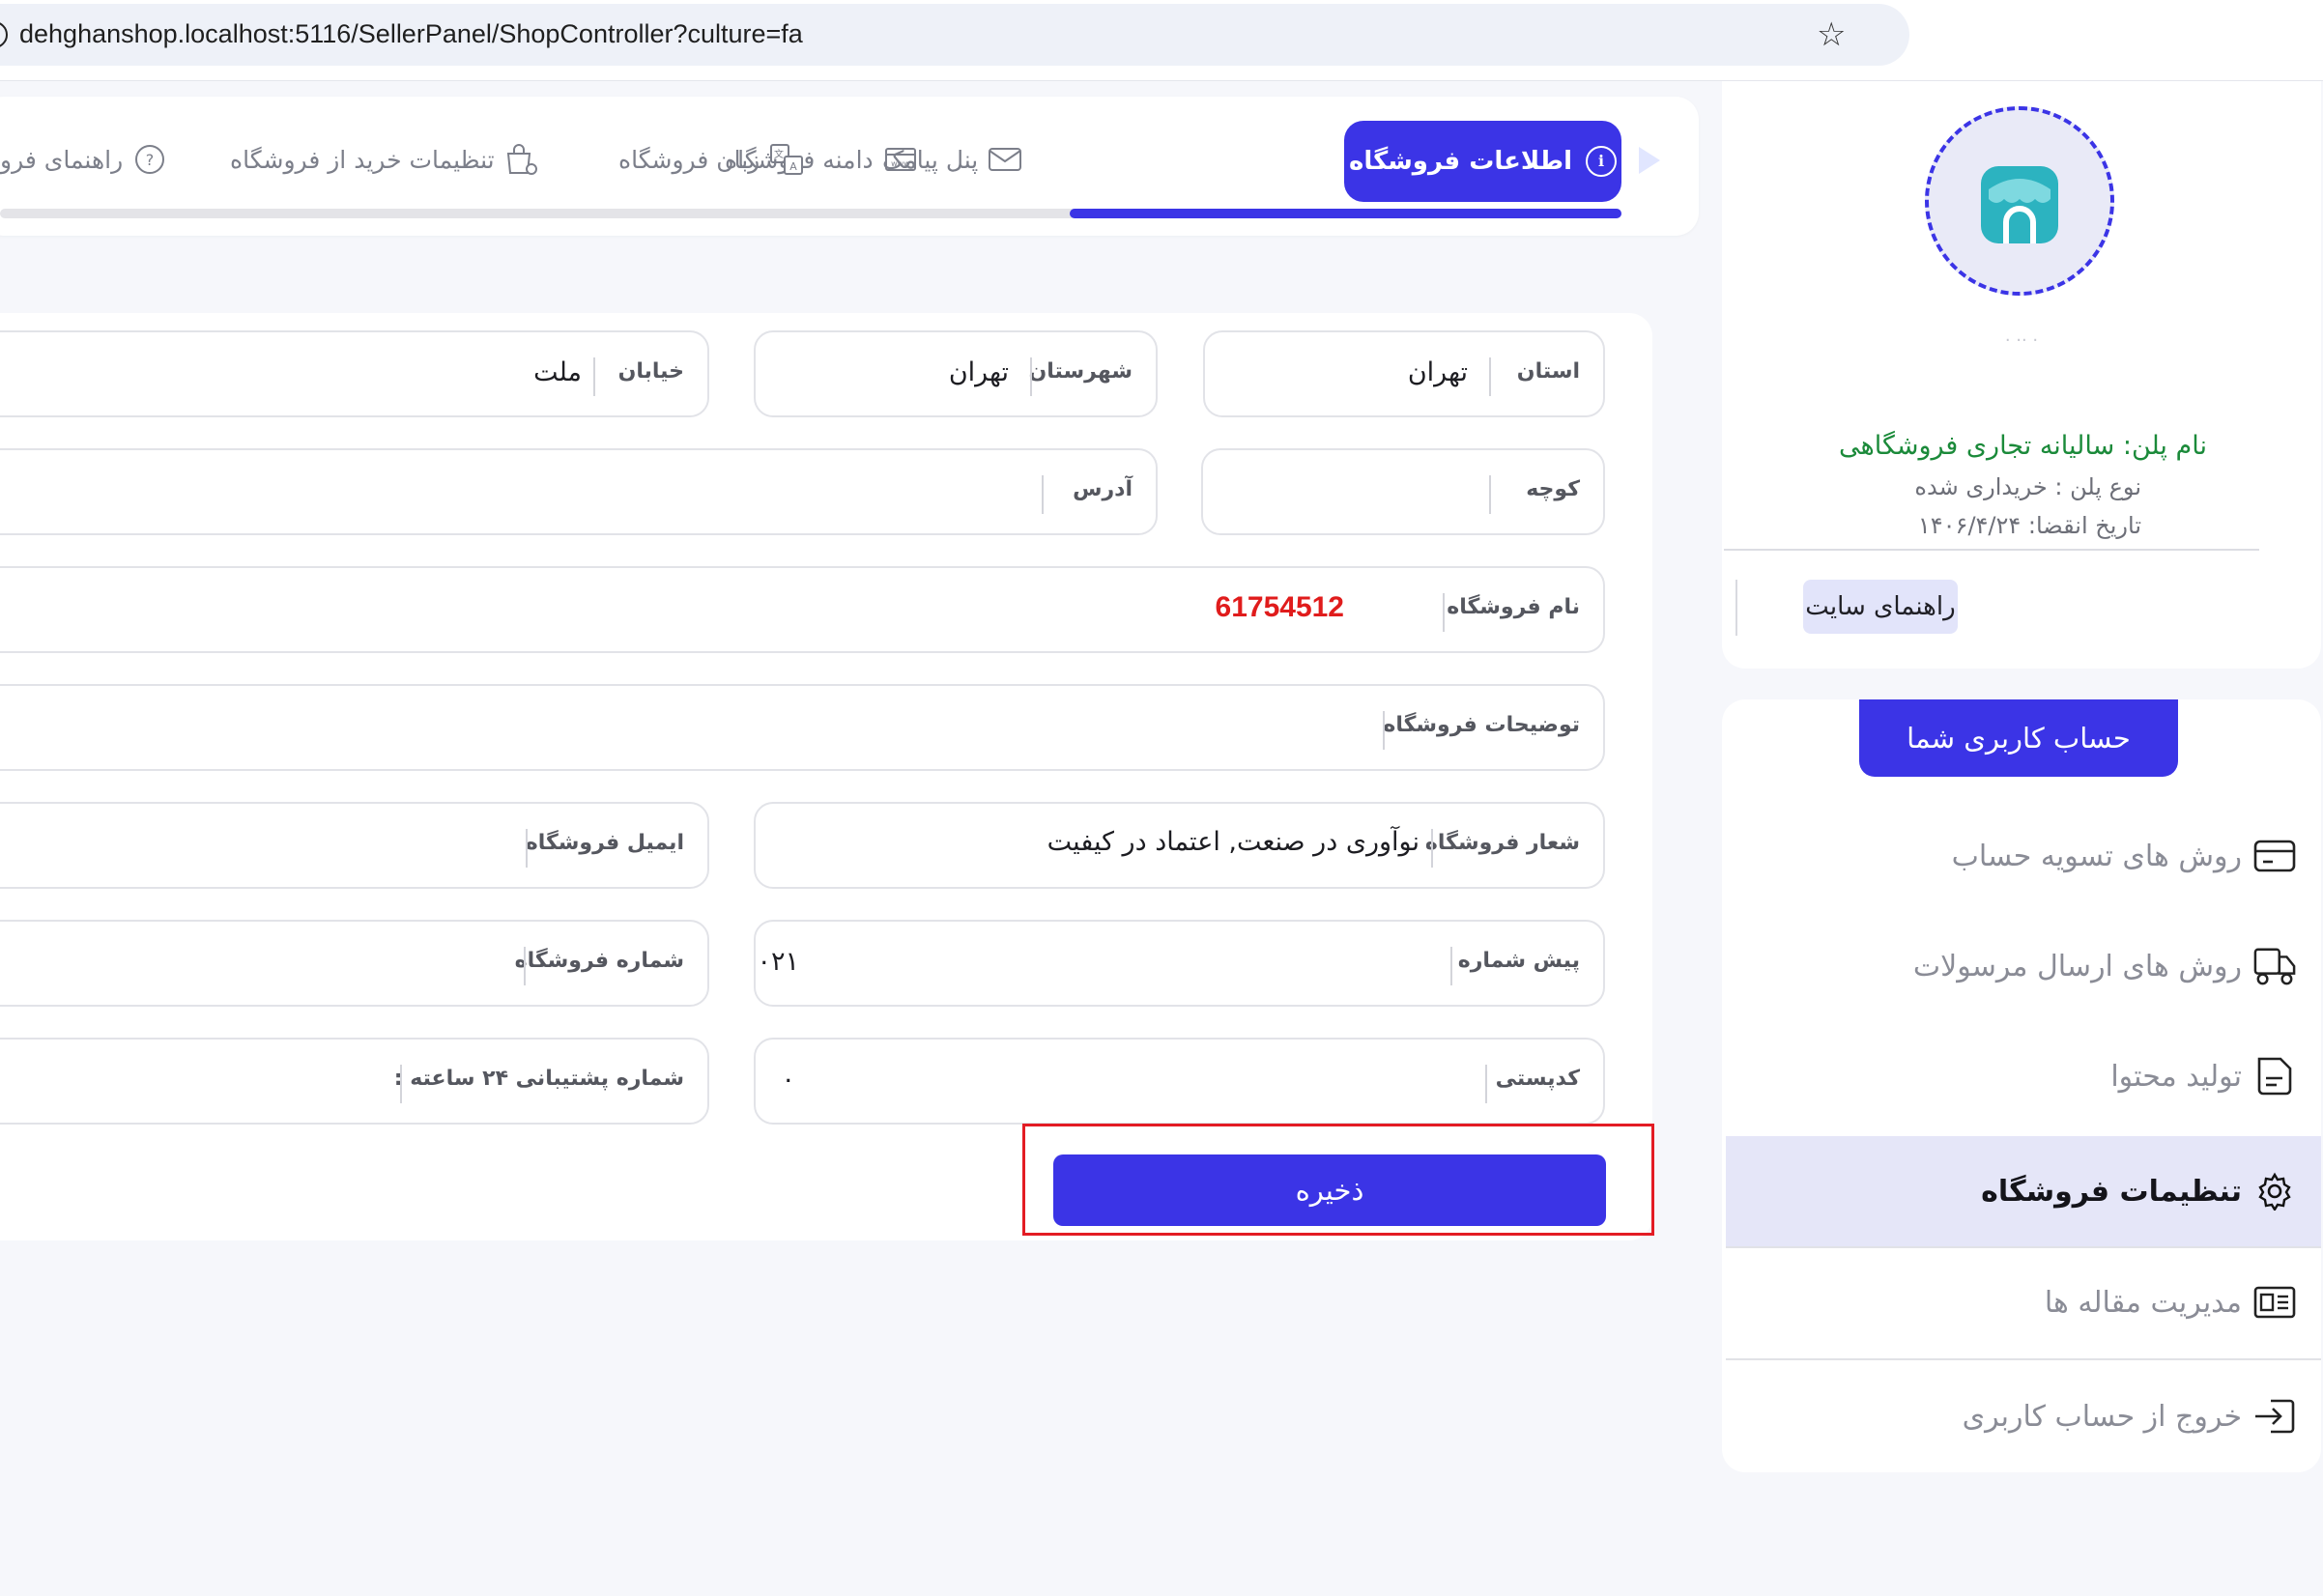 The image size is (2323, 1596). I want to click on tab-sms-panel: پنل پیامک, so click(952, 159).